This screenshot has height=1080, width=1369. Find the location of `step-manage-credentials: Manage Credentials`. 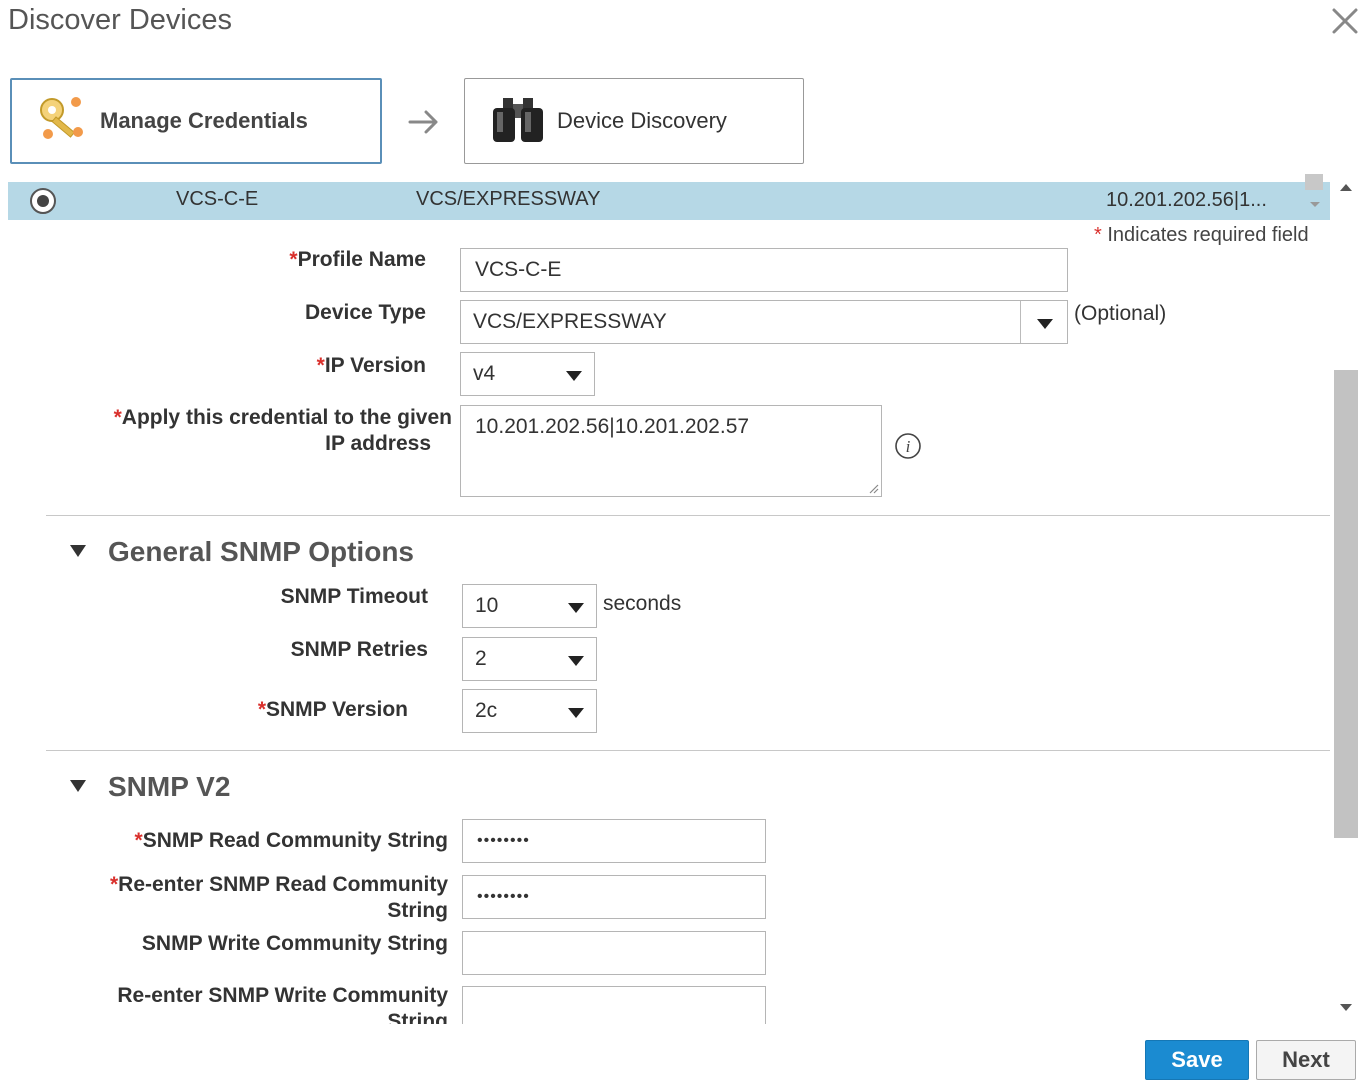

step-manage-credentials: Manage Credentials is located at coordinates (196, 121).